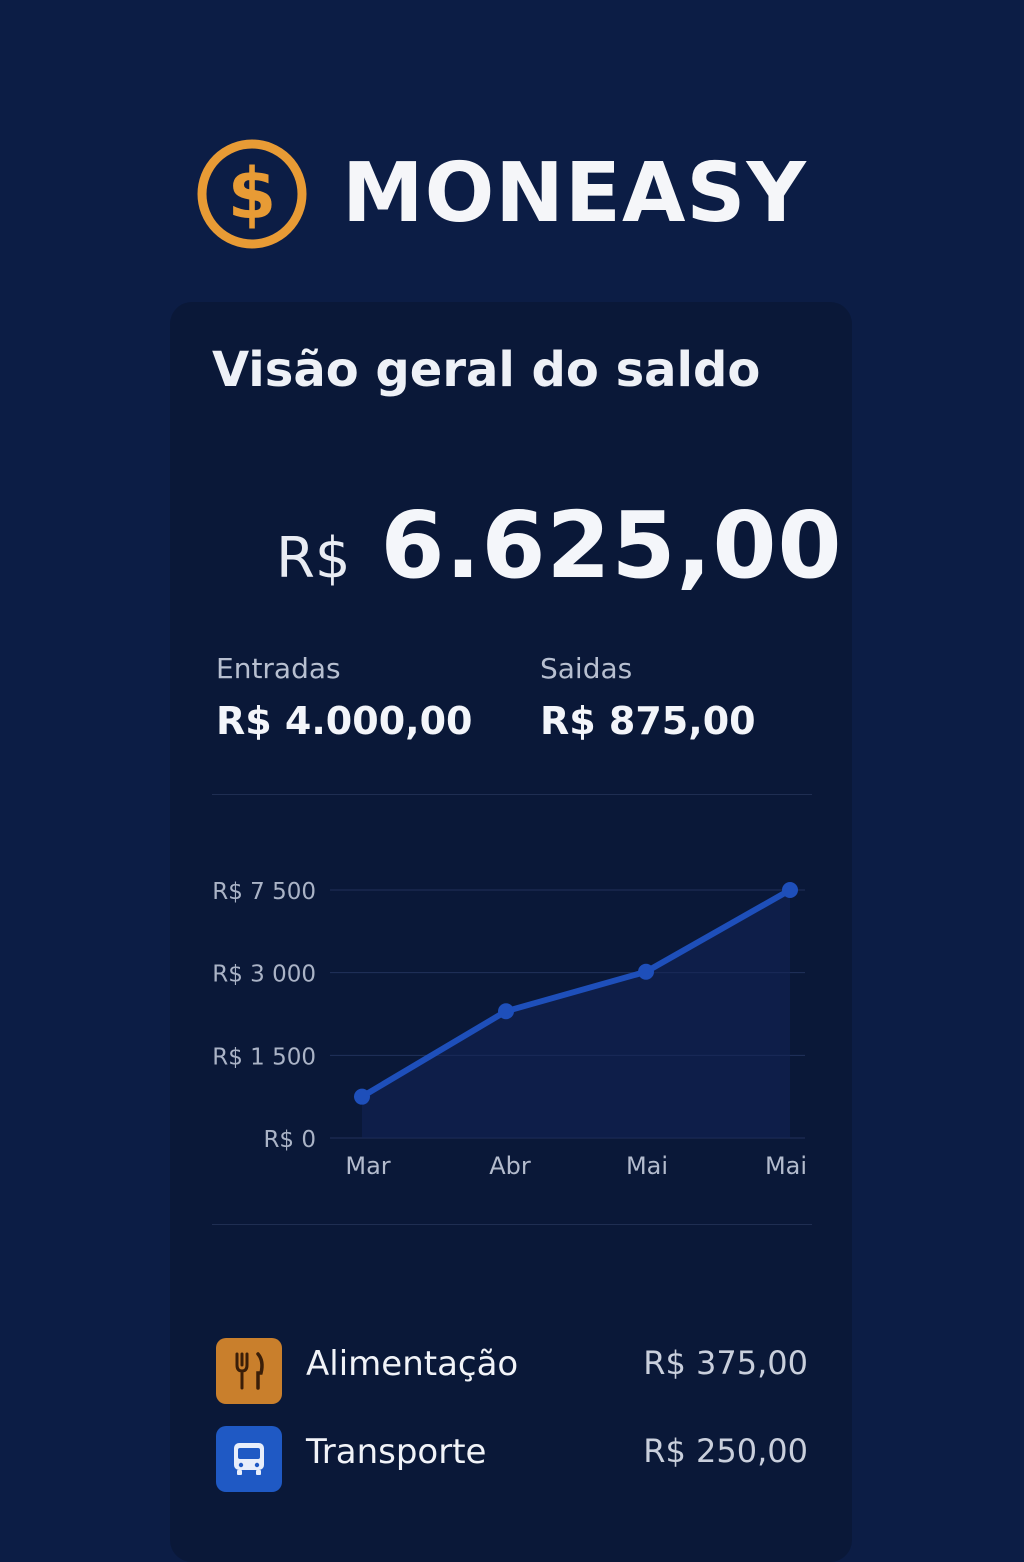 The height and width of the screenshot is (1562, 1024). Describe the element at coordinates (264, 975) in the screenshot. I see `y-tick-label: R$ 3 000` at that location.